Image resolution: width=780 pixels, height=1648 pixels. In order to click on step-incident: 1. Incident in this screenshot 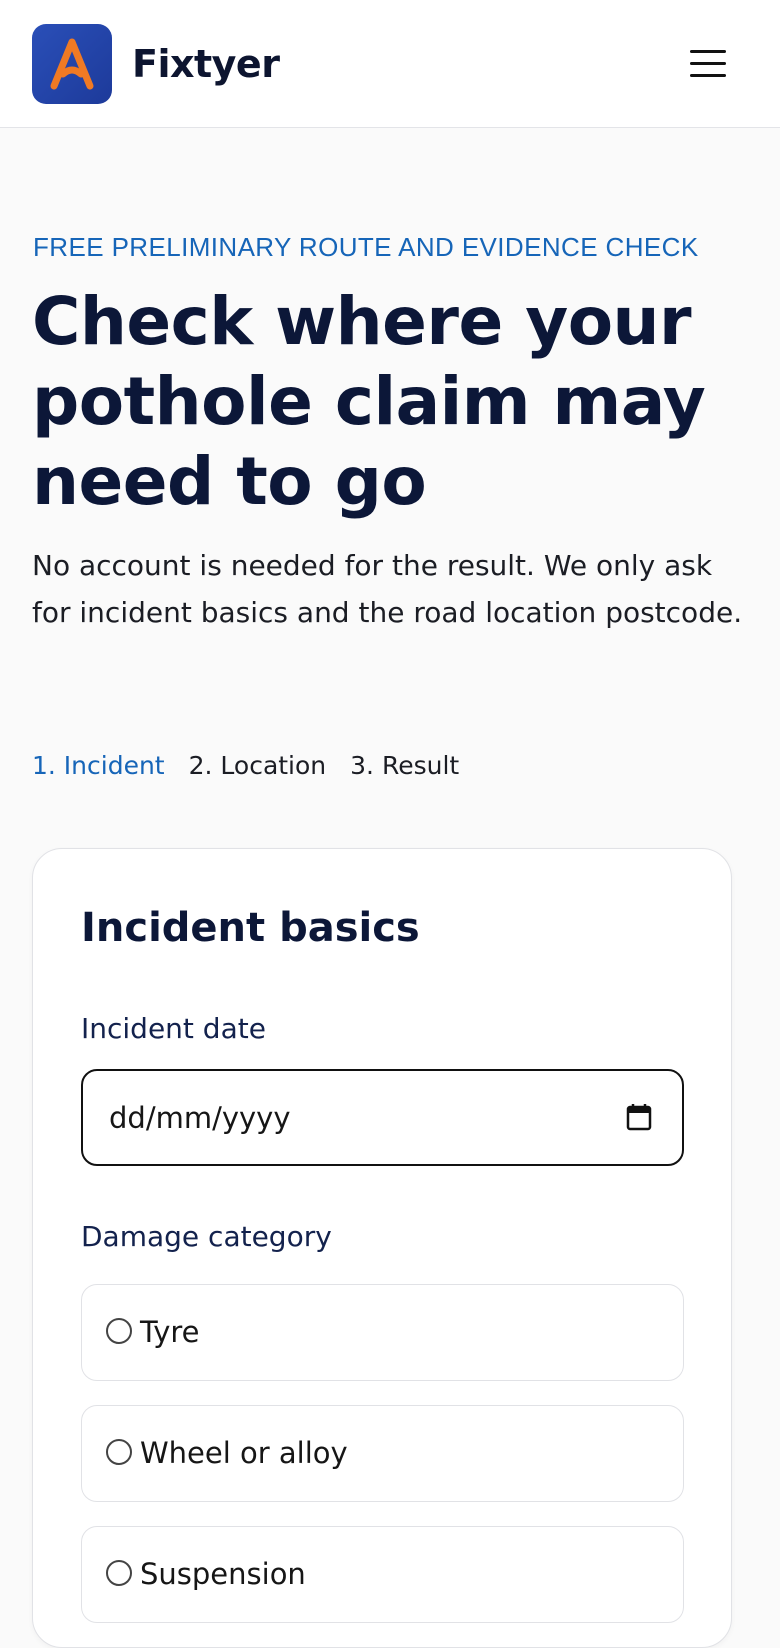, I will do `click(98, 765)`.